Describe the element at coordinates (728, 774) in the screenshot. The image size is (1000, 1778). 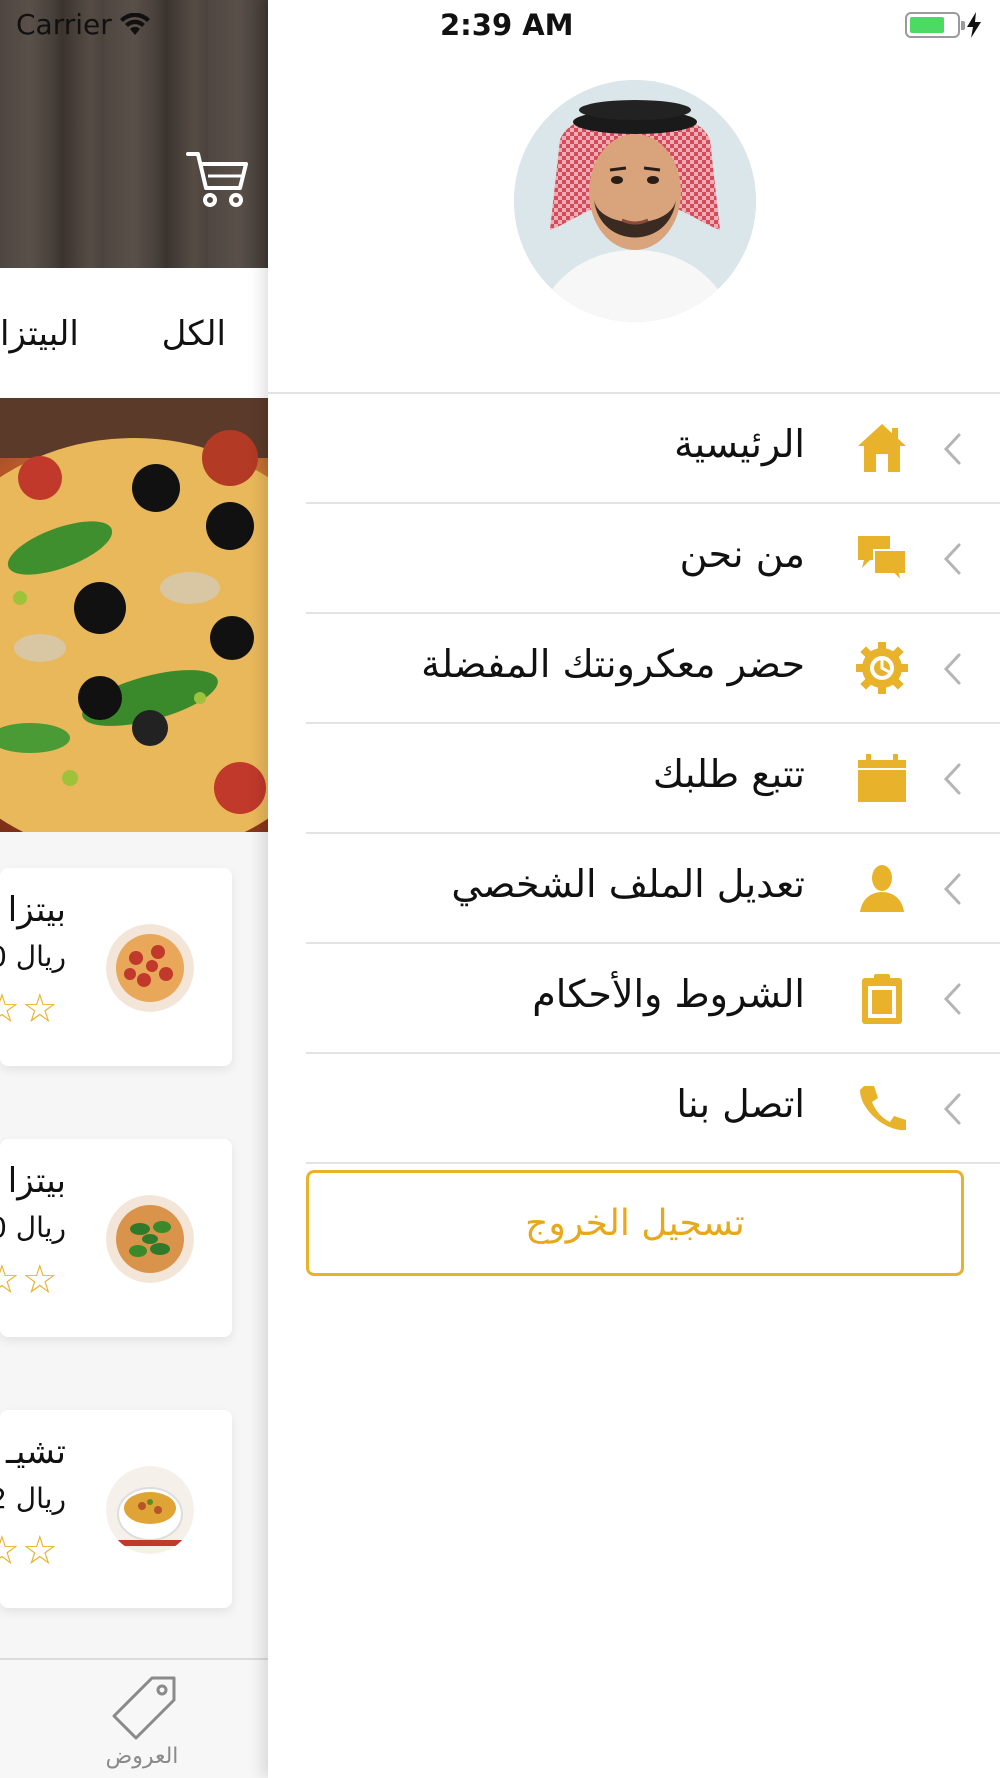
I see `menu-item-label: تتبع طلبك` at that location.